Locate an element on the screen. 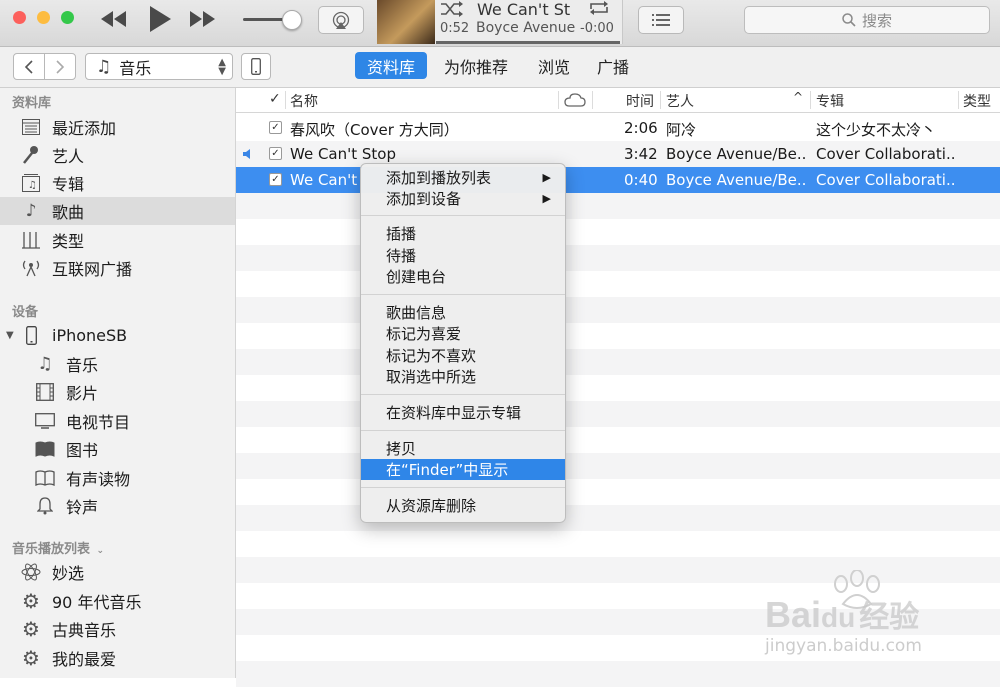 Image resolution: width=1000 pixels, height=687 pixels. table-row: ✓ 春风吹（Cover 方大同） 2:06 阿冷 这个少女不太冷丶 is located at coordinates (618, 128).